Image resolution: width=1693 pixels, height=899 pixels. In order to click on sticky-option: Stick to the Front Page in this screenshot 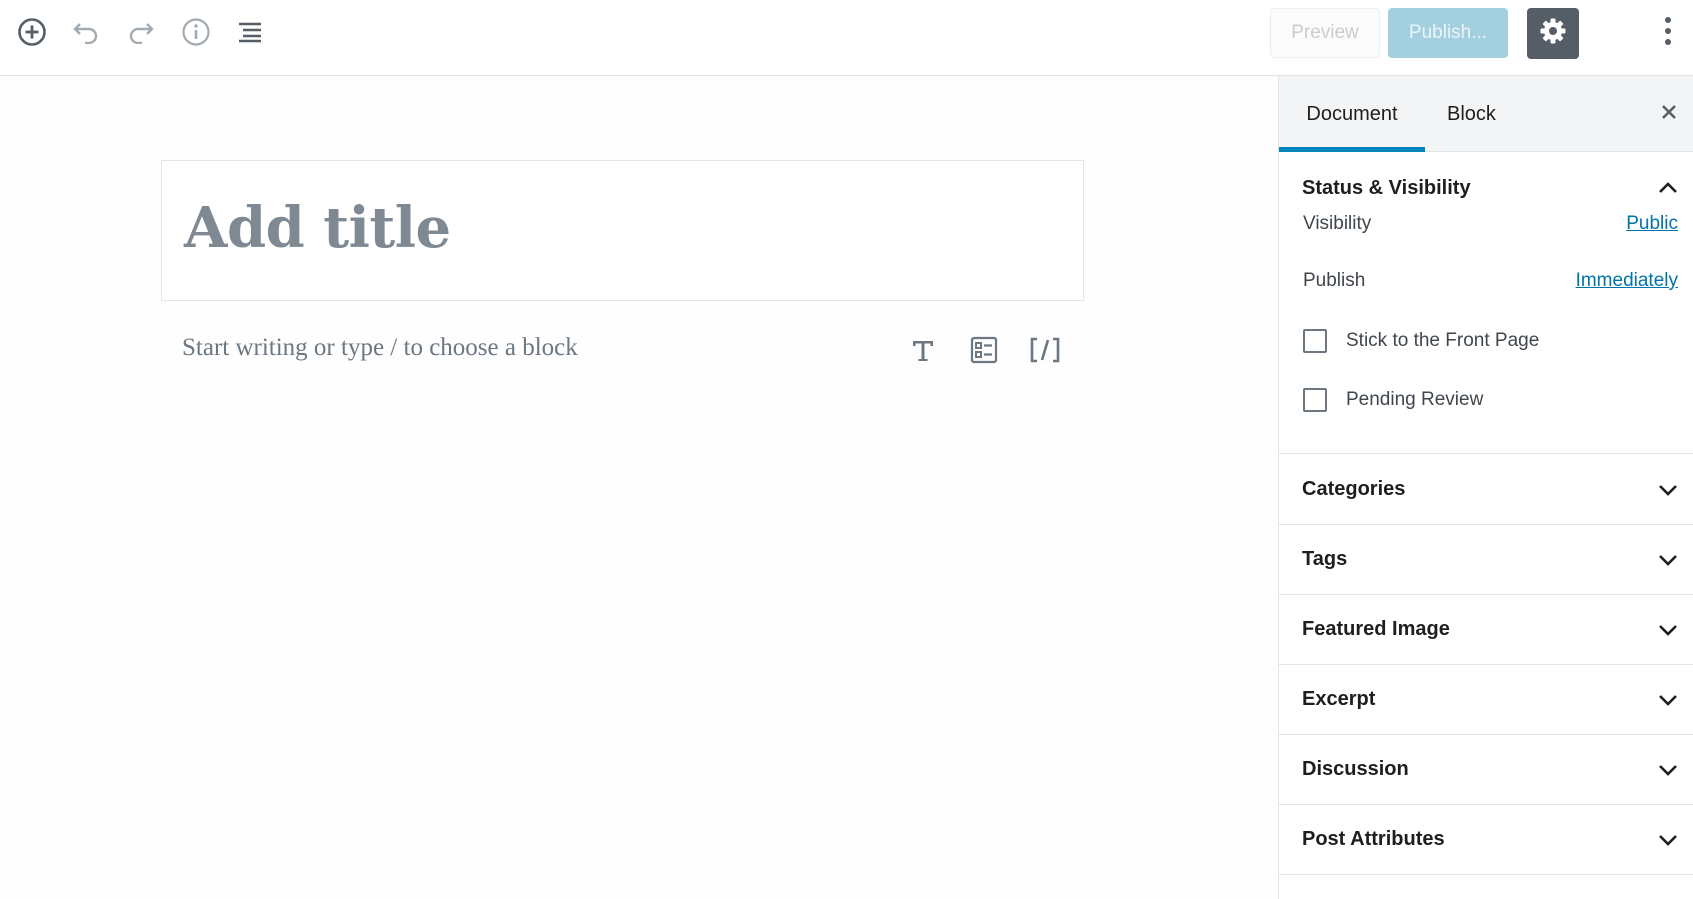, I will do `click(1421, 341)`.